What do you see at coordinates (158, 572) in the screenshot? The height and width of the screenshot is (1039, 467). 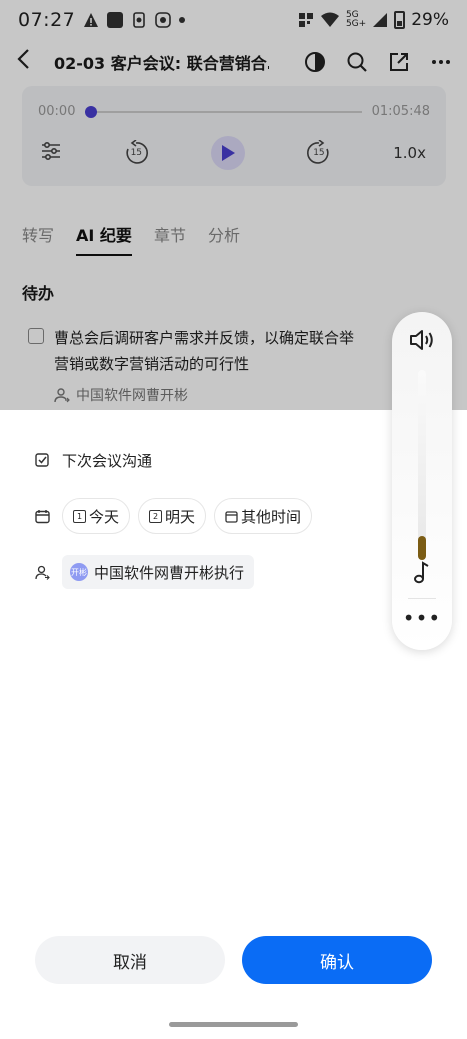 I see `assignee-chip: 开彬 中国软件网曹开彬执行` at bounding box center [158, 572].